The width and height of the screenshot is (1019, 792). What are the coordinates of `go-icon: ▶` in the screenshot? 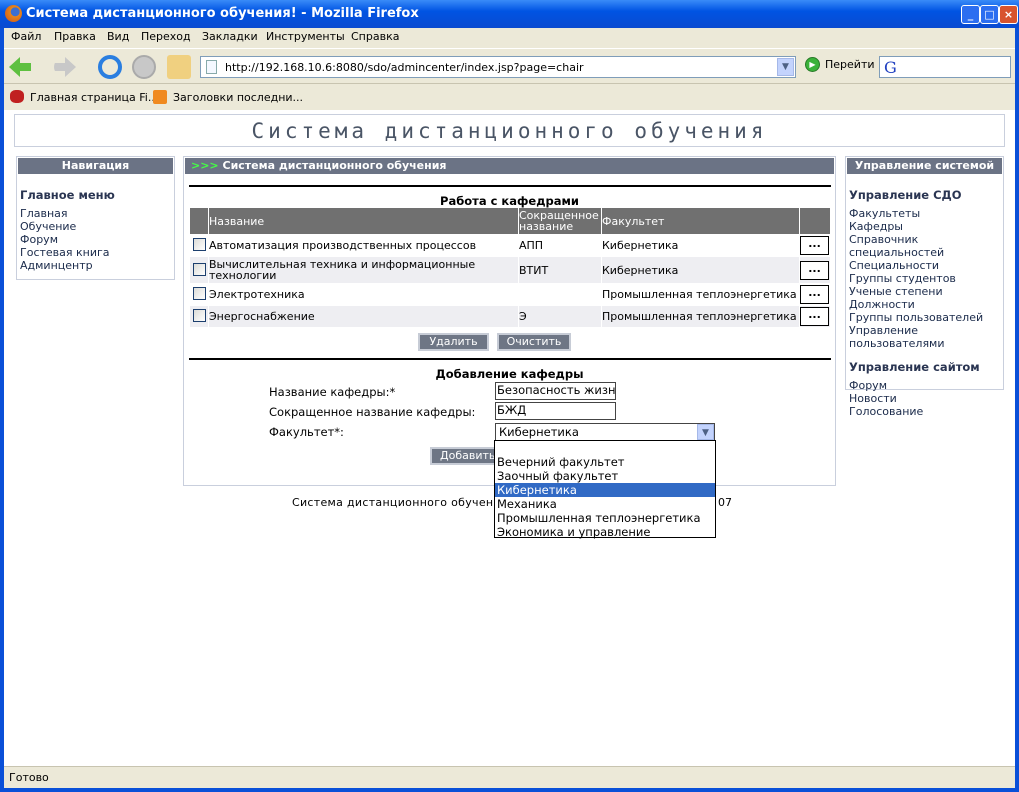 It's located at (812, 64).